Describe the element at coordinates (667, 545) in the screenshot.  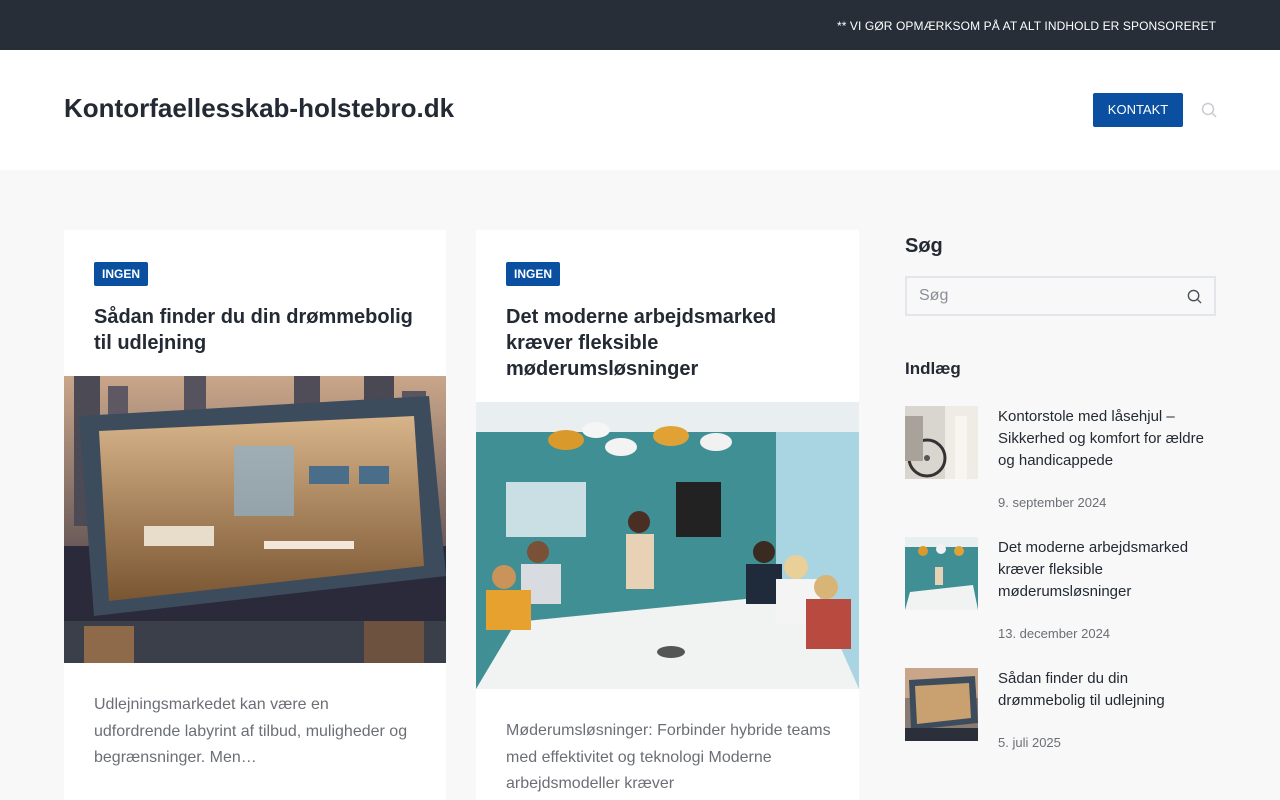
I see `meeting-room-image` at that location.